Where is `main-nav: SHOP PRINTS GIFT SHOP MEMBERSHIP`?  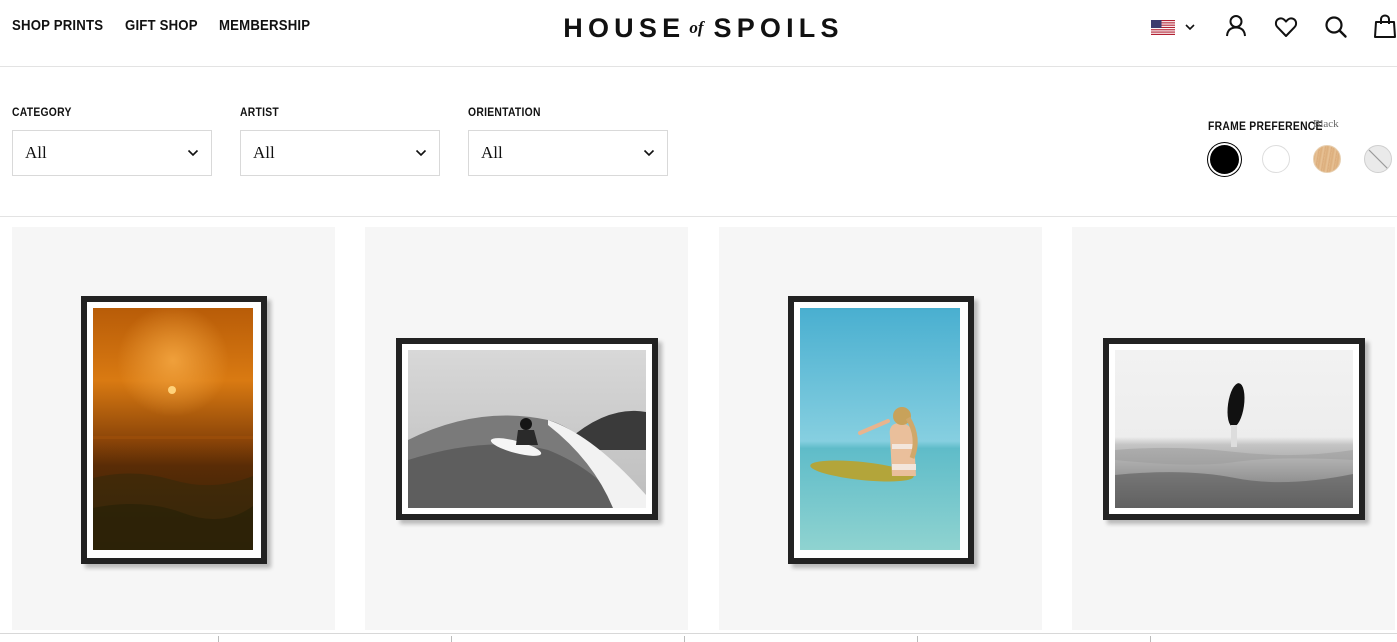 main-nav: SHOP PRINTS GIFT SHOP MEMBERSHIP is located at coordinates (167, 25).